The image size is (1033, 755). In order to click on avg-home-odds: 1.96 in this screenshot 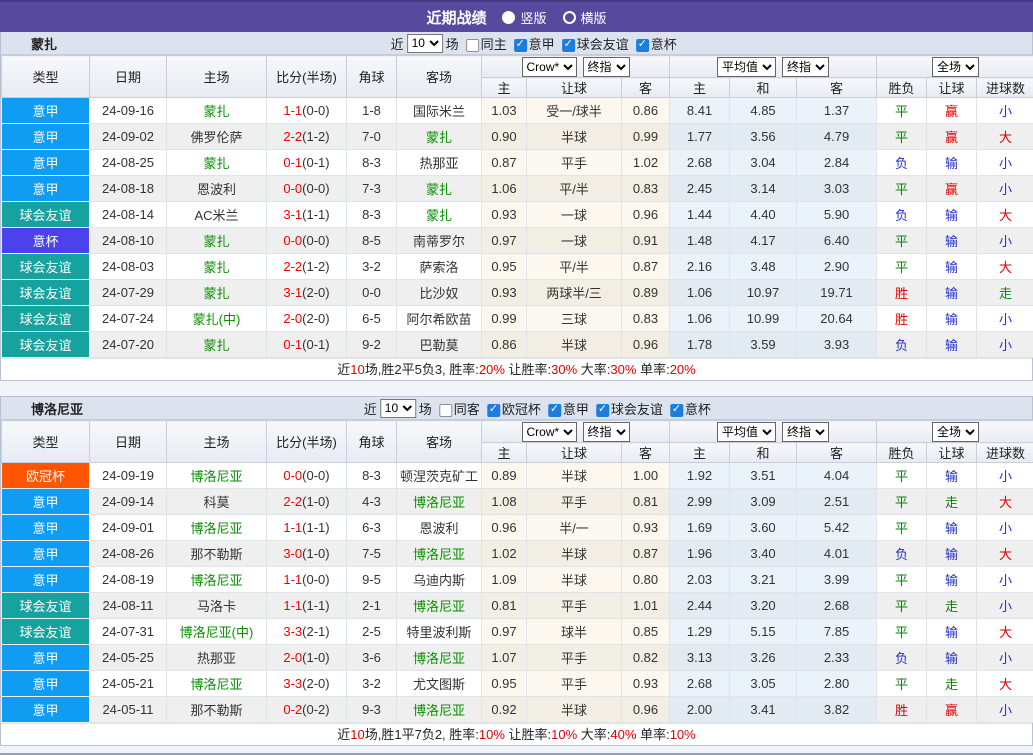, I will do `click(700, 554)`.